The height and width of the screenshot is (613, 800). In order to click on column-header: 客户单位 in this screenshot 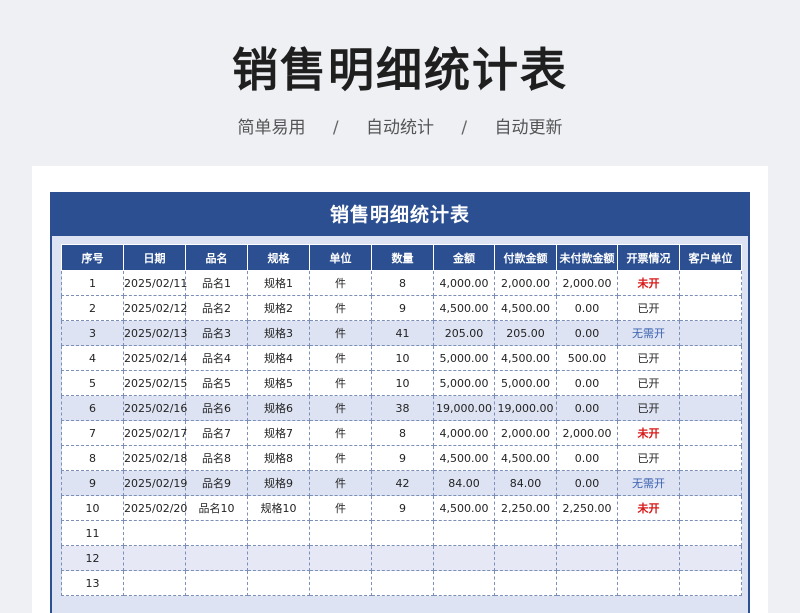, I will do `click(710, 257)`.